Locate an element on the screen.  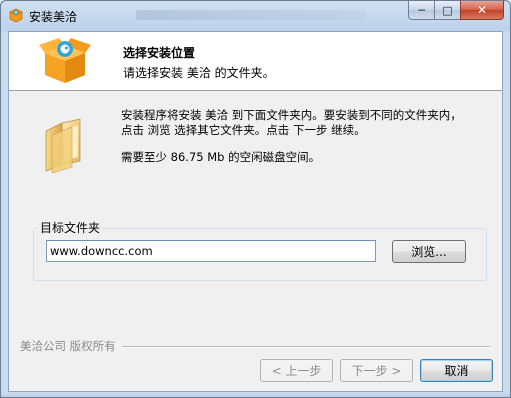
close-button: ✕ is located at coordinates (482, 10).